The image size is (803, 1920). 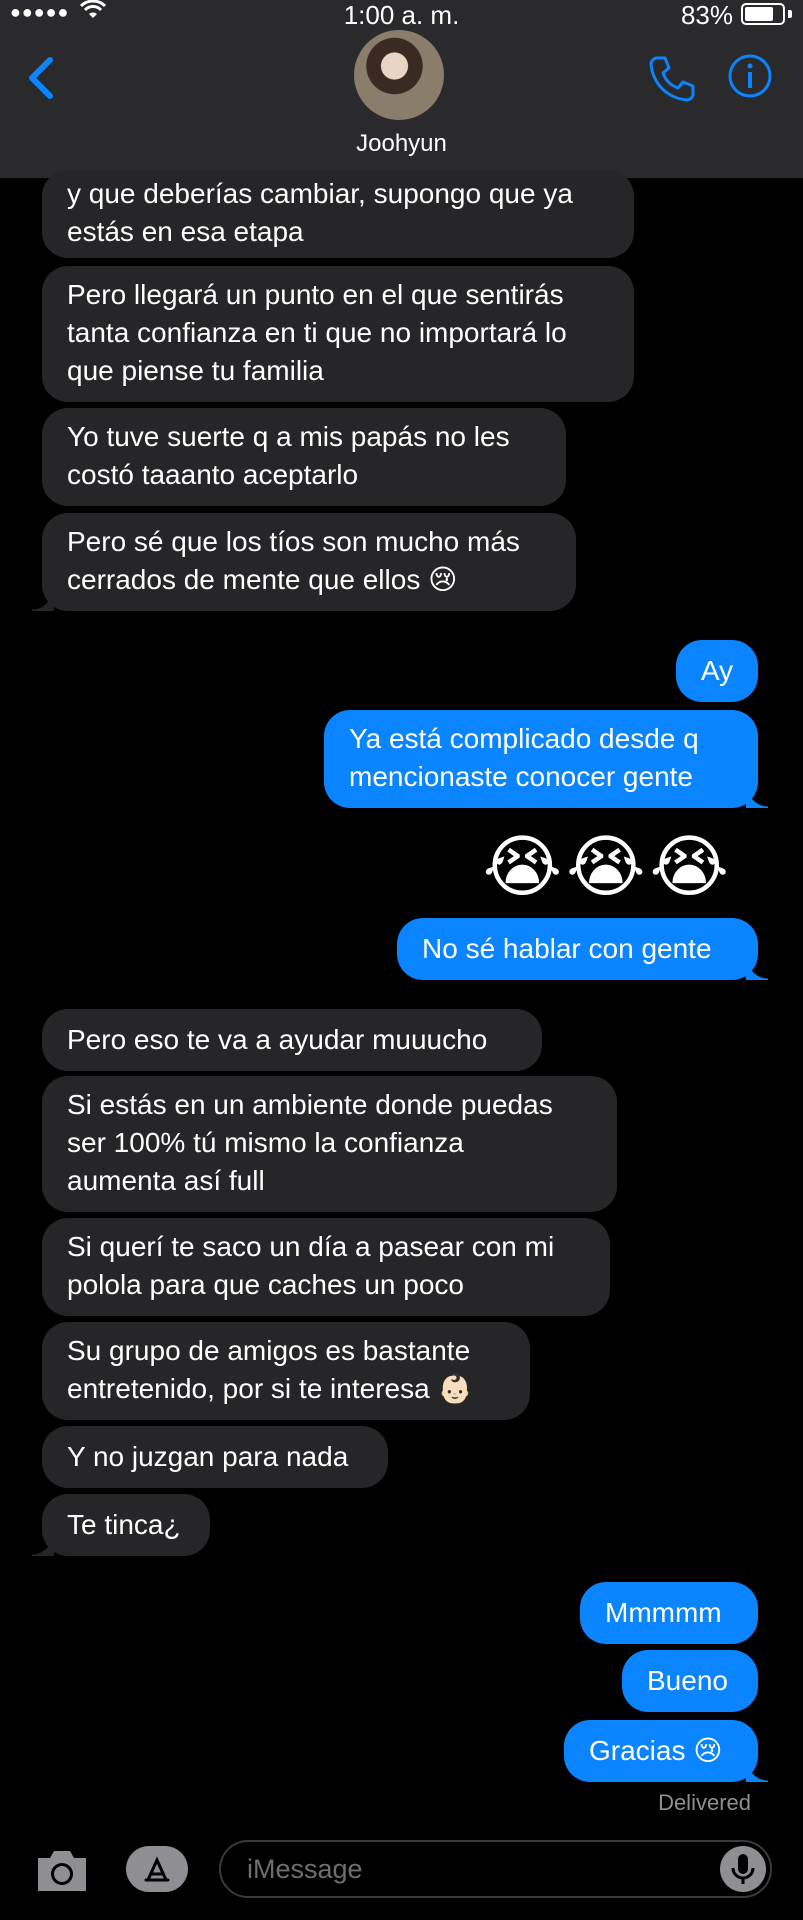 I want to click on microphone-button, so click(x=743, y=1869).